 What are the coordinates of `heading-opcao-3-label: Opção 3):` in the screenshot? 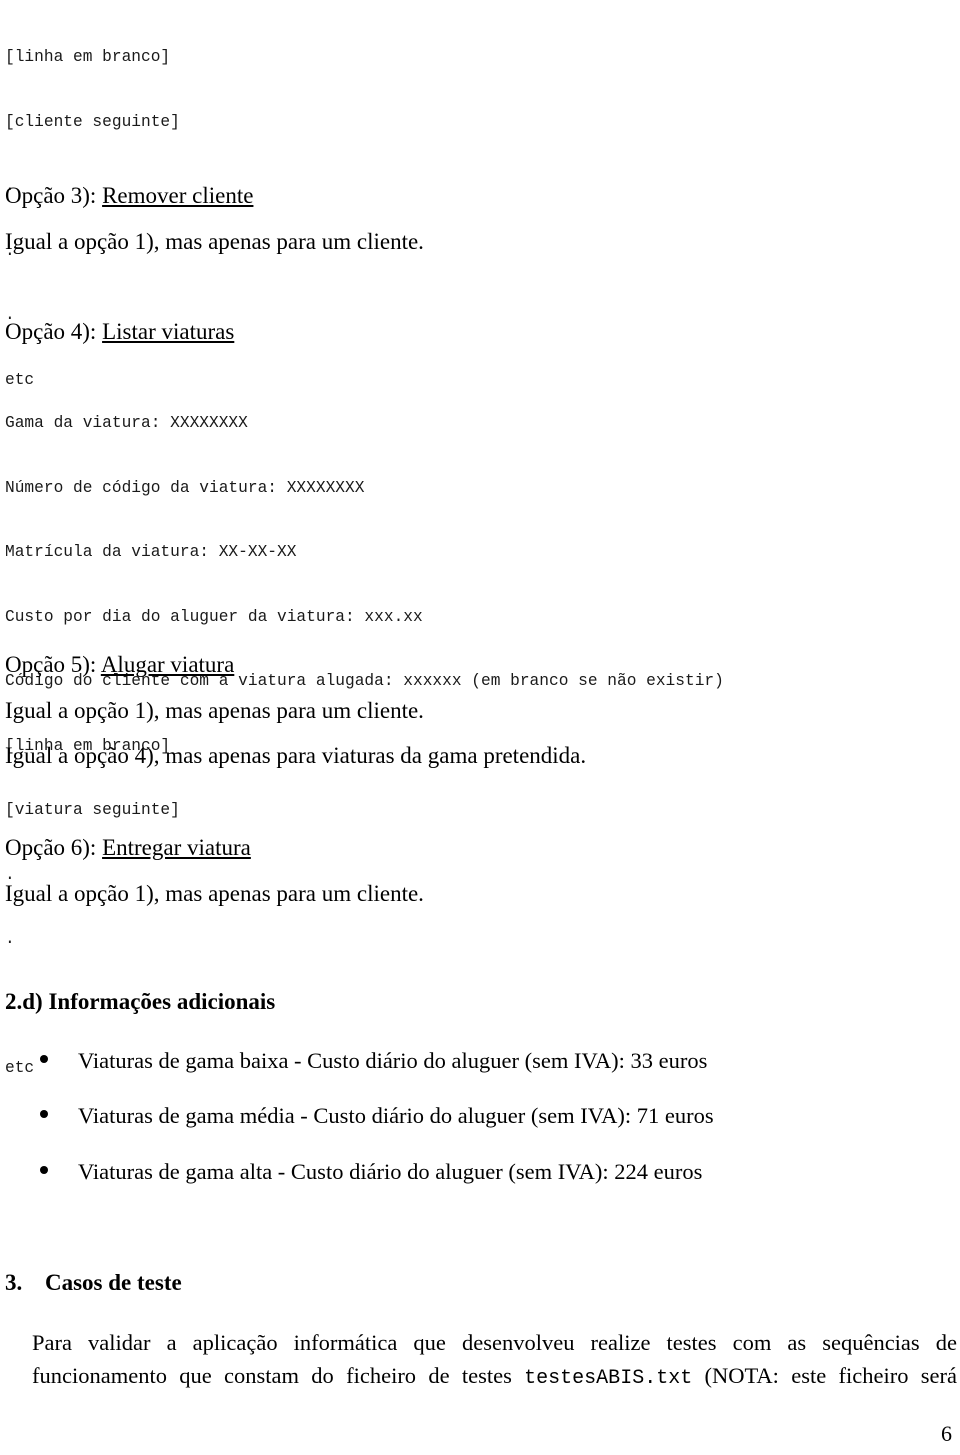 It's located at (54, 195).